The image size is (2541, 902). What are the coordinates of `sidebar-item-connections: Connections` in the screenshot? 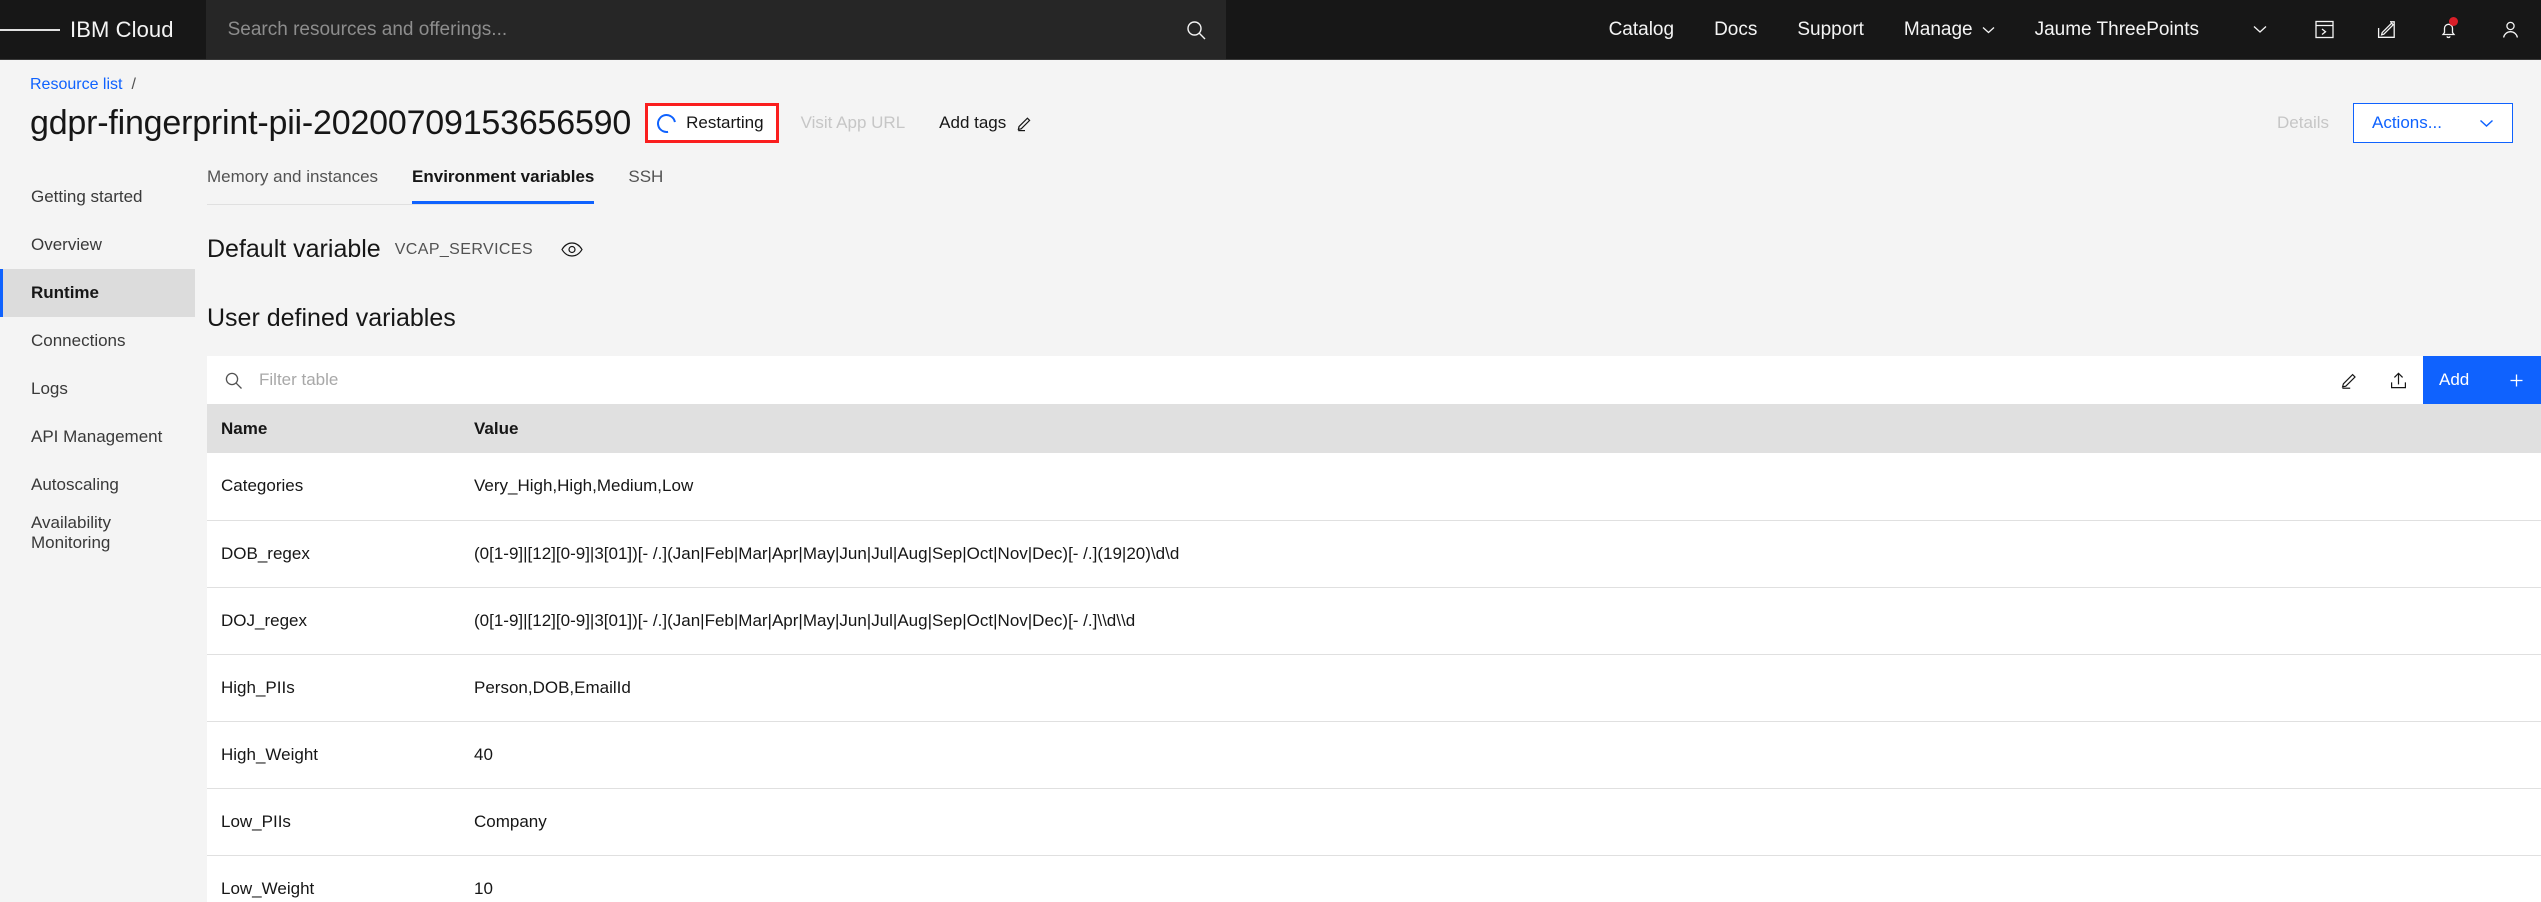 It's located at (97, 341).